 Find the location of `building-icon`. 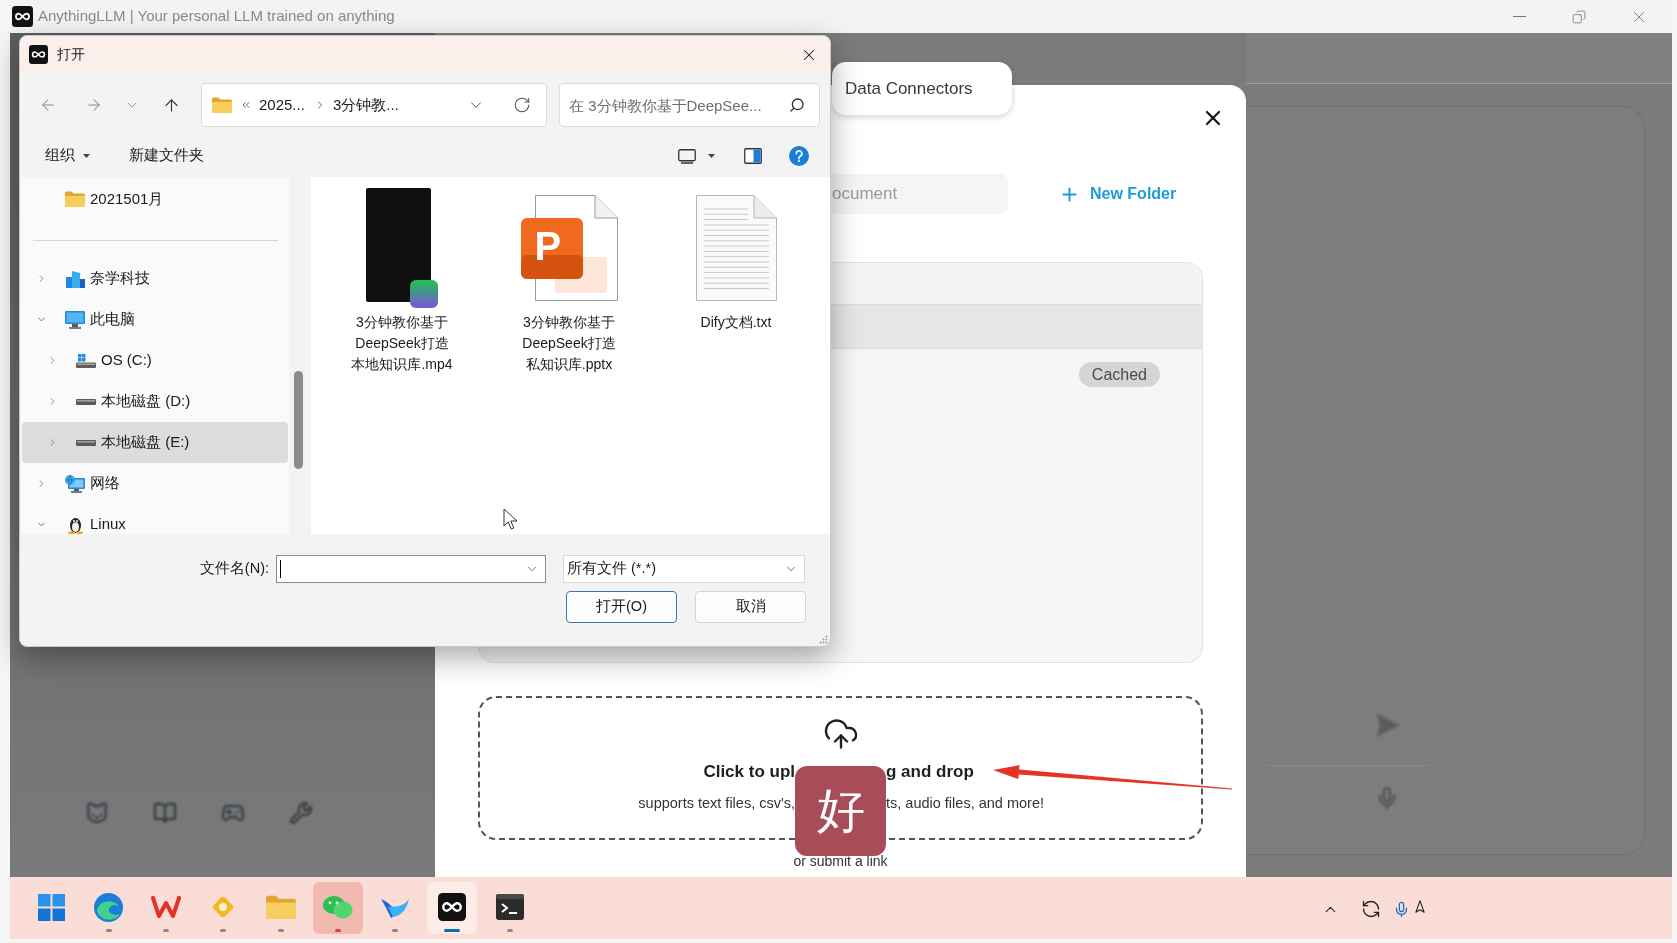

building-icon is located at coordinates (75, 278).